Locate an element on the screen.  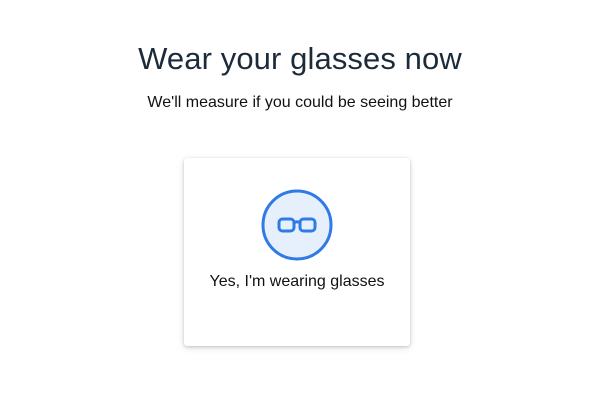
glasses-icon is located at coordinates (297, 225).